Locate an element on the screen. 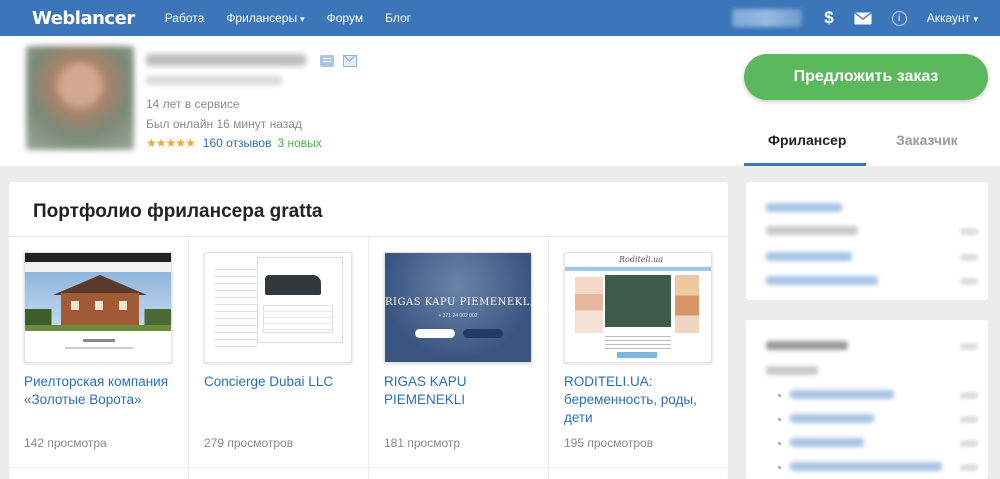  thumbnail-logo: Roditeli.ua is located at coordinates (641, 259).